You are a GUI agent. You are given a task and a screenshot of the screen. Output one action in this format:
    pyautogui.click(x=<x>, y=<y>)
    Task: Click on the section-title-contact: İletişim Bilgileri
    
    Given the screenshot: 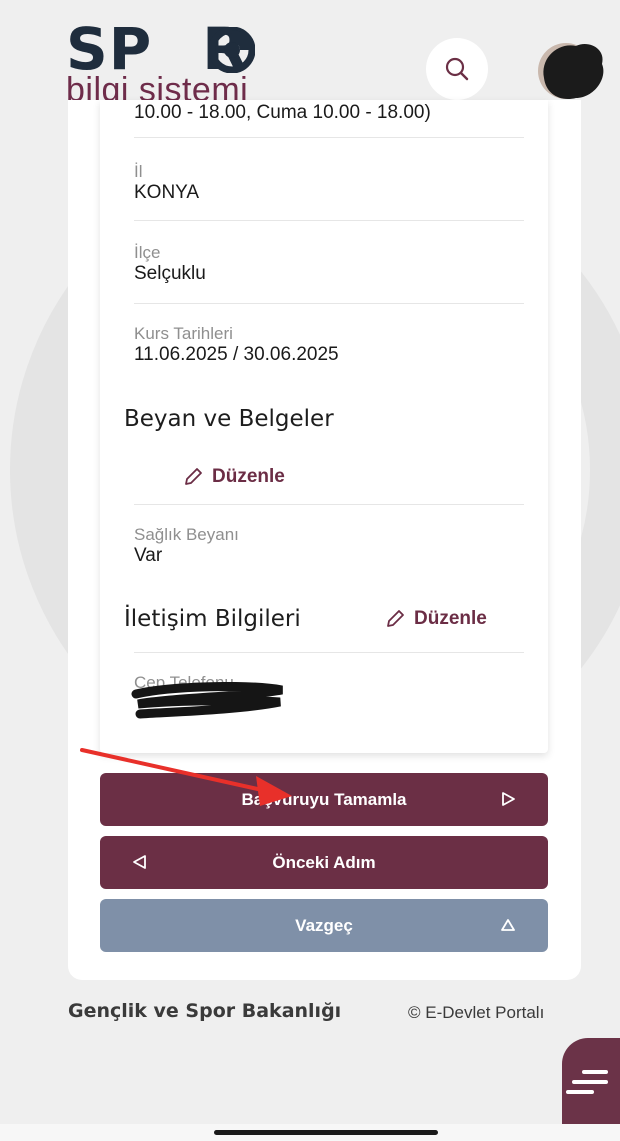 What is the action you would take?
    pyautogui.click(x=212, y=619)
    